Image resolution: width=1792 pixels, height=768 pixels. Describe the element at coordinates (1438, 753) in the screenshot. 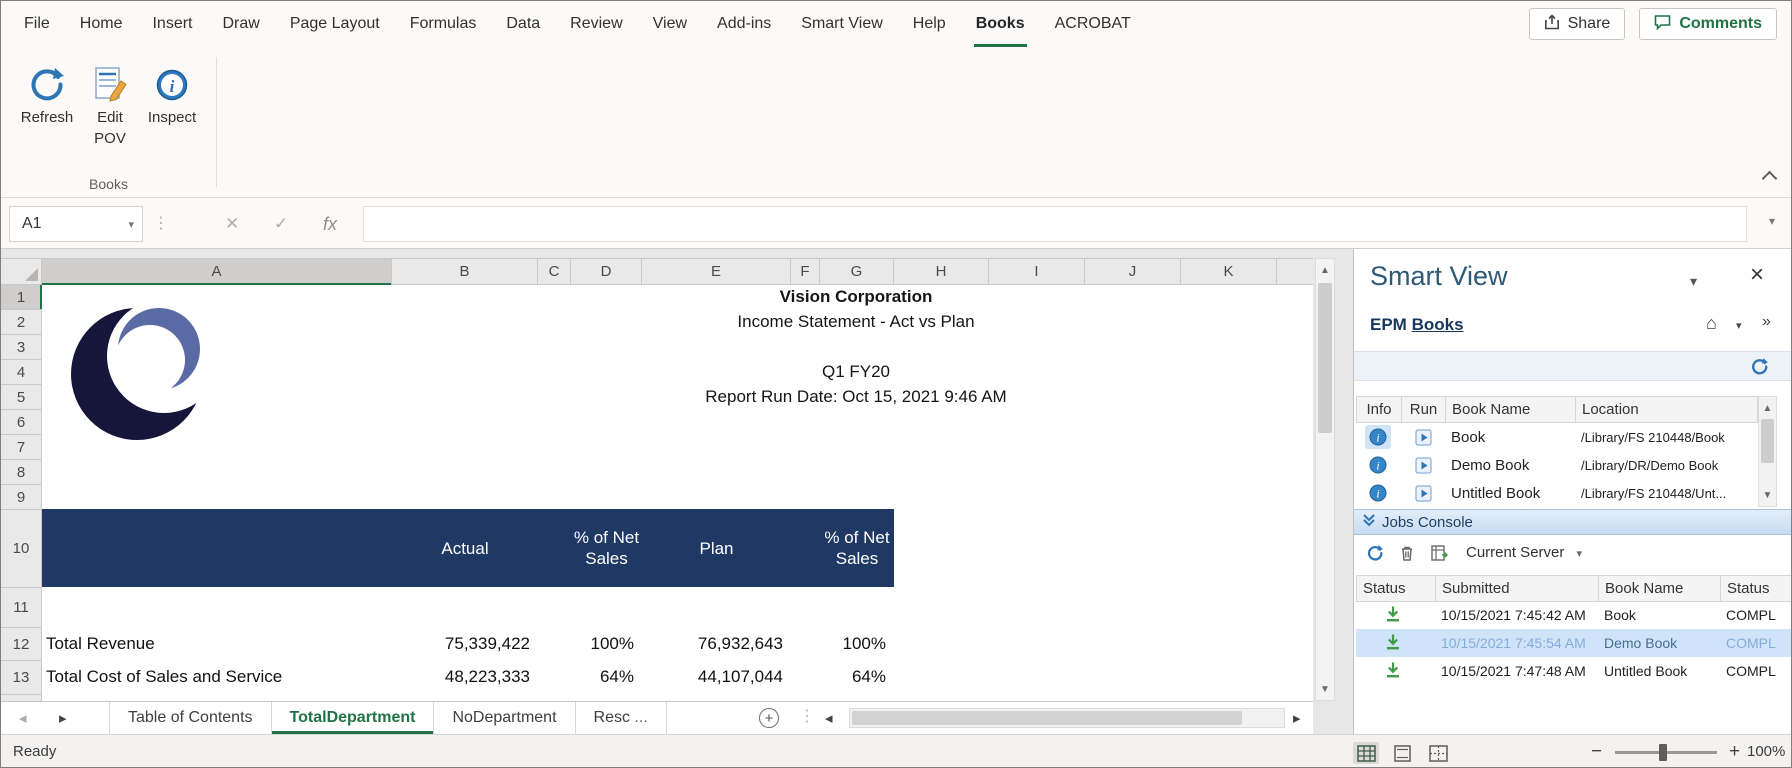

I see `page-break-view-icon` at that location.